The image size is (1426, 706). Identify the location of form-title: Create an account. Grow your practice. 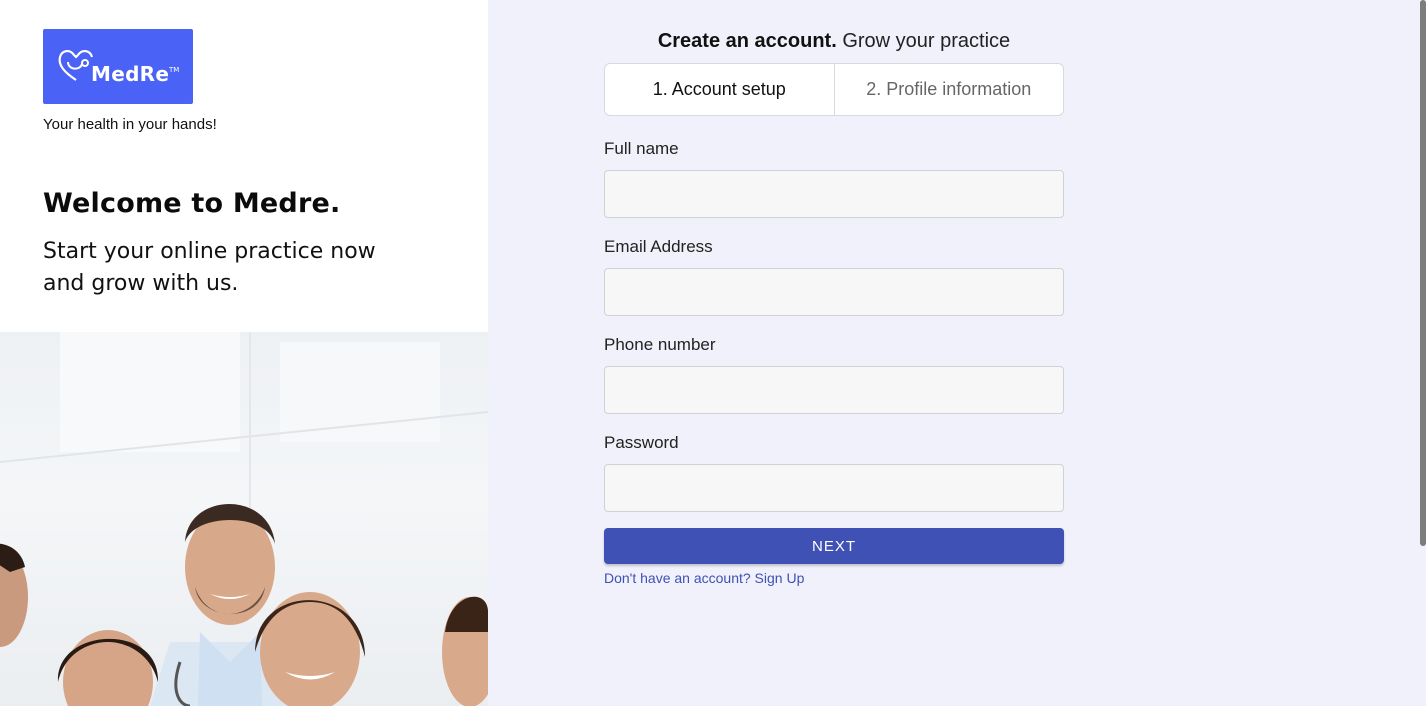
(834, 41).